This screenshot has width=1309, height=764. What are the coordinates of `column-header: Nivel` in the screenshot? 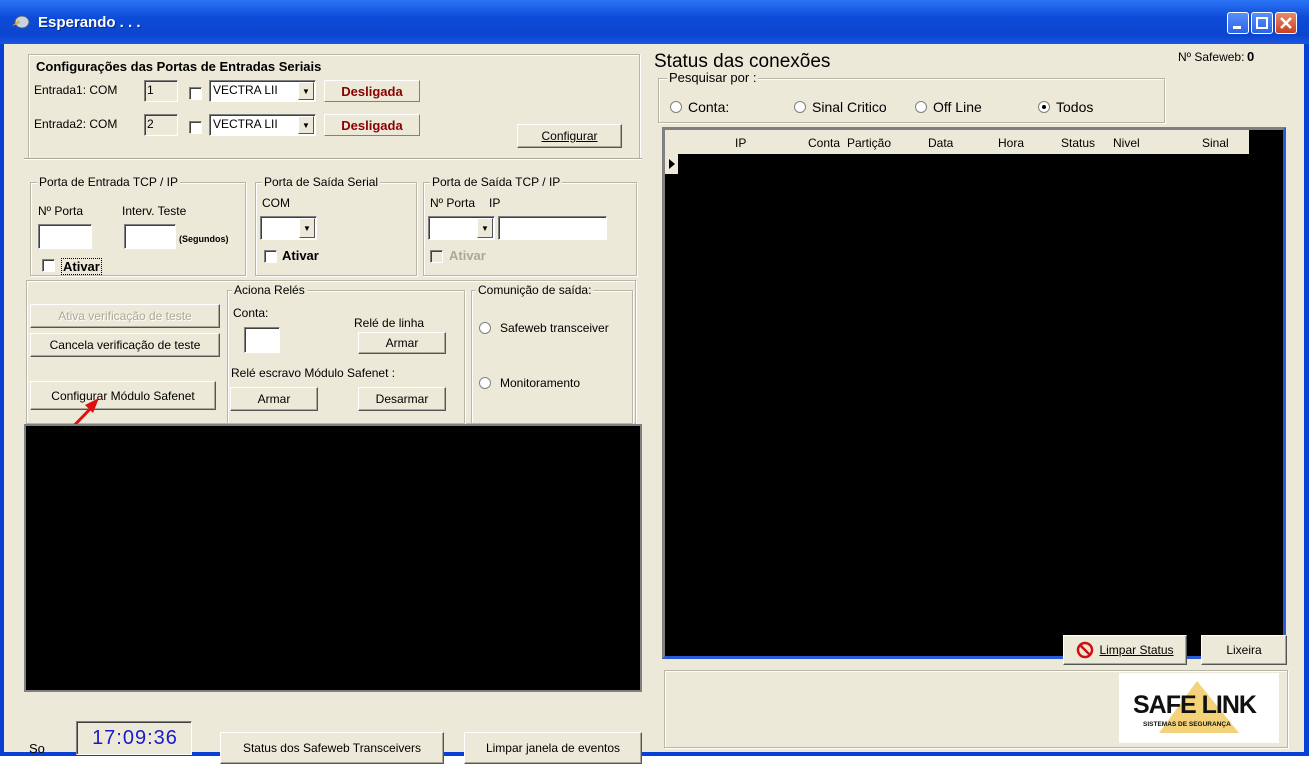 It's located at (1126, 143).